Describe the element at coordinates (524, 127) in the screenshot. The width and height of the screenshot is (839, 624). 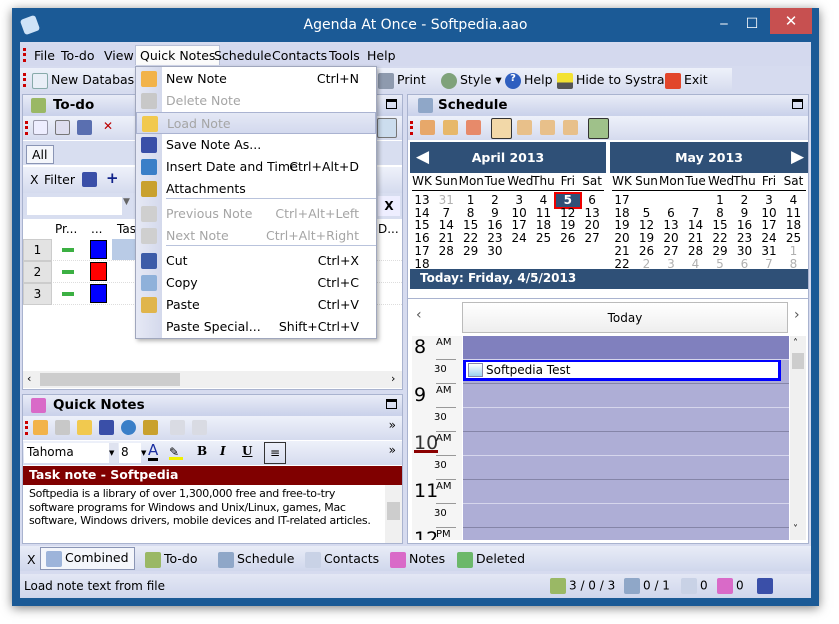
I see `week-view-icon` at that location.